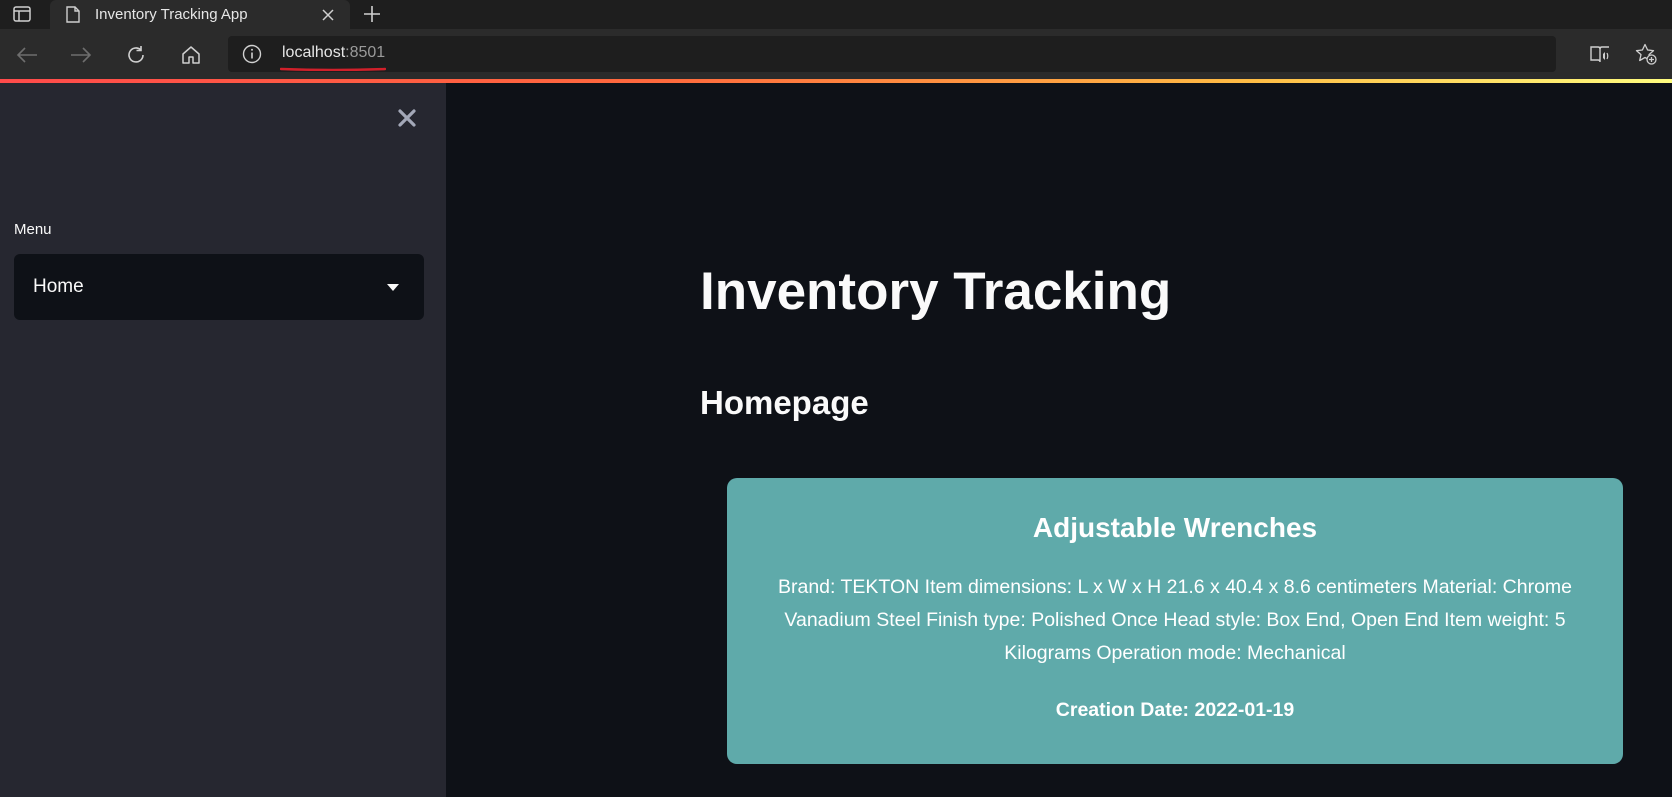 The height and width of the screenshot is (797, 1672). I want to click on info-icon, so click(252, 54).